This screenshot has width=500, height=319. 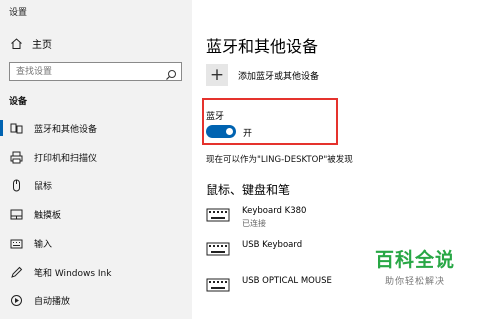 I want to click on watermark: 百科全说 助你轻松解决, so click(x=415, y=266).